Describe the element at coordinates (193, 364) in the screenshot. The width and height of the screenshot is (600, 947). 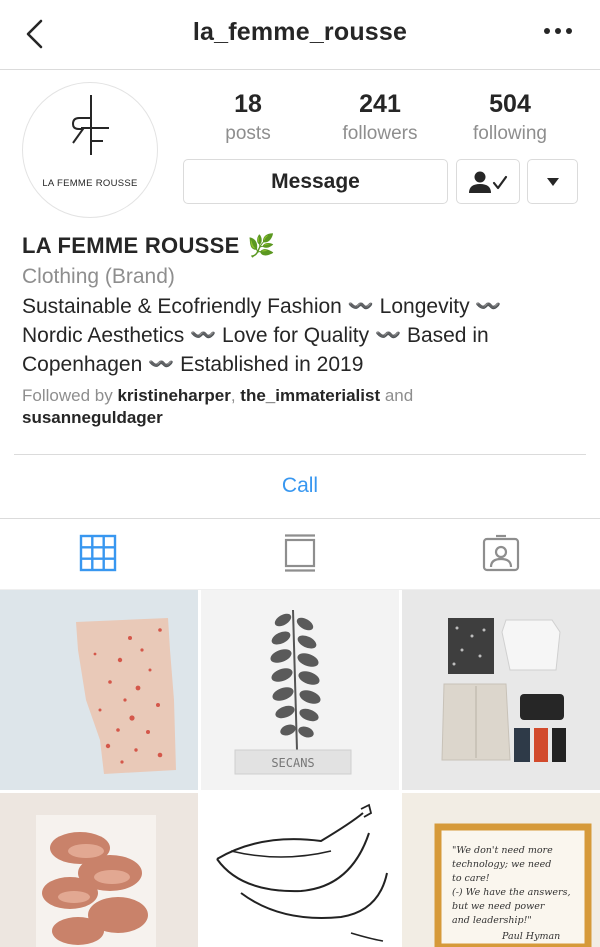
I see `bio-line-3: Copenhagen 〰️ Established in 2019` at that location.